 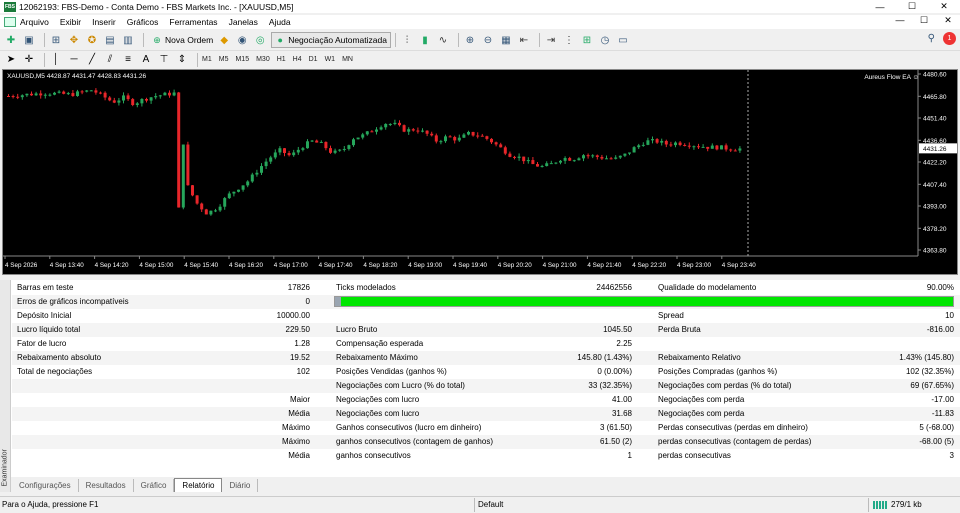 I want to click on timeframe-d1: D1, so click(x=313, y=59).